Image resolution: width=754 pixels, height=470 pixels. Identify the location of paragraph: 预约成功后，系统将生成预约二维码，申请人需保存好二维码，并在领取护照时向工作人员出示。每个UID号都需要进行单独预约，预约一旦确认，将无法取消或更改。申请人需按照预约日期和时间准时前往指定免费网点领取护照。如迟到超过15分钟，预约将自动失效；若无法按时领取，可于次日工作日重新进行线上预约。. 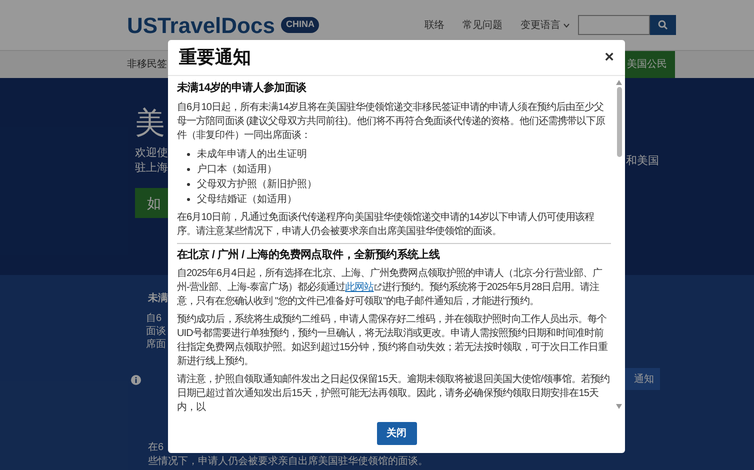
(392, 341).